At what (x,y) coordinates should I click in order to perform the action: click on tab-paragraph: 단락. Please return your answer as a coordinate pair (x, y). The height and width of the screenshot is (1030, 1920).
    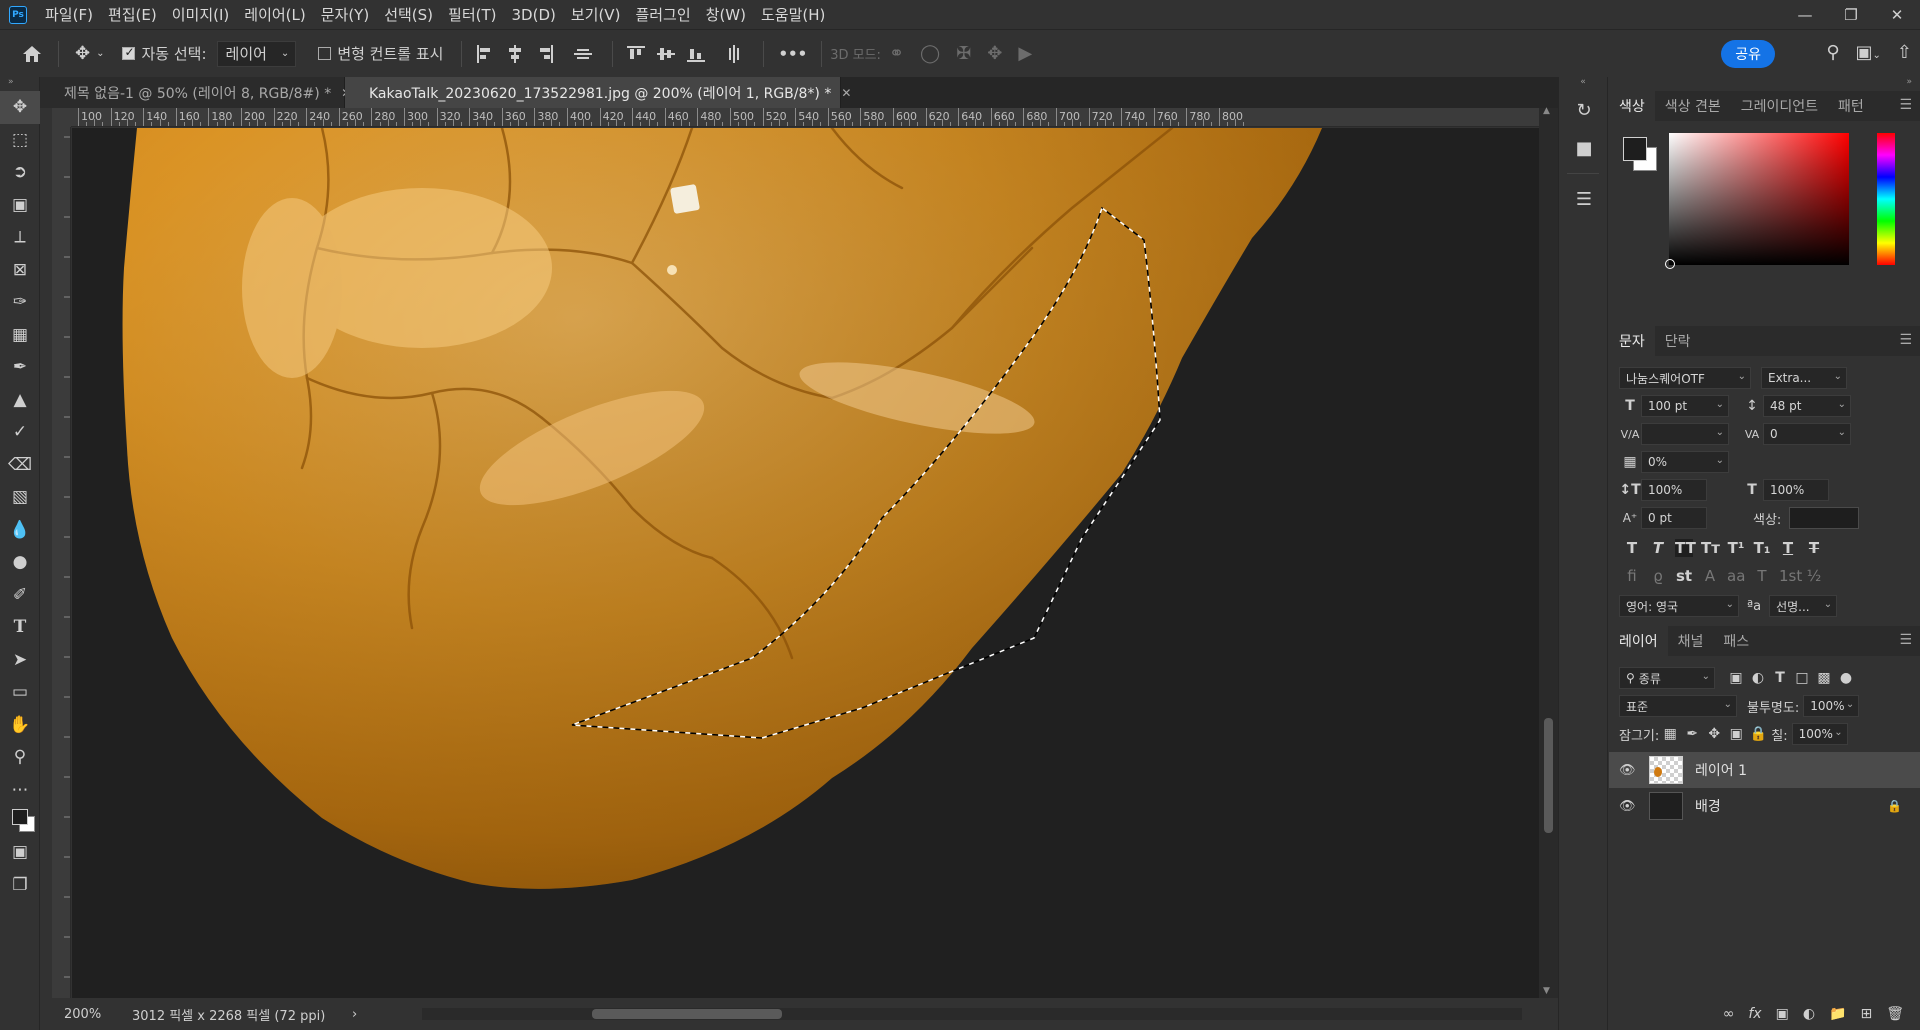
    Looking at the image, I should click on (1678, 341).